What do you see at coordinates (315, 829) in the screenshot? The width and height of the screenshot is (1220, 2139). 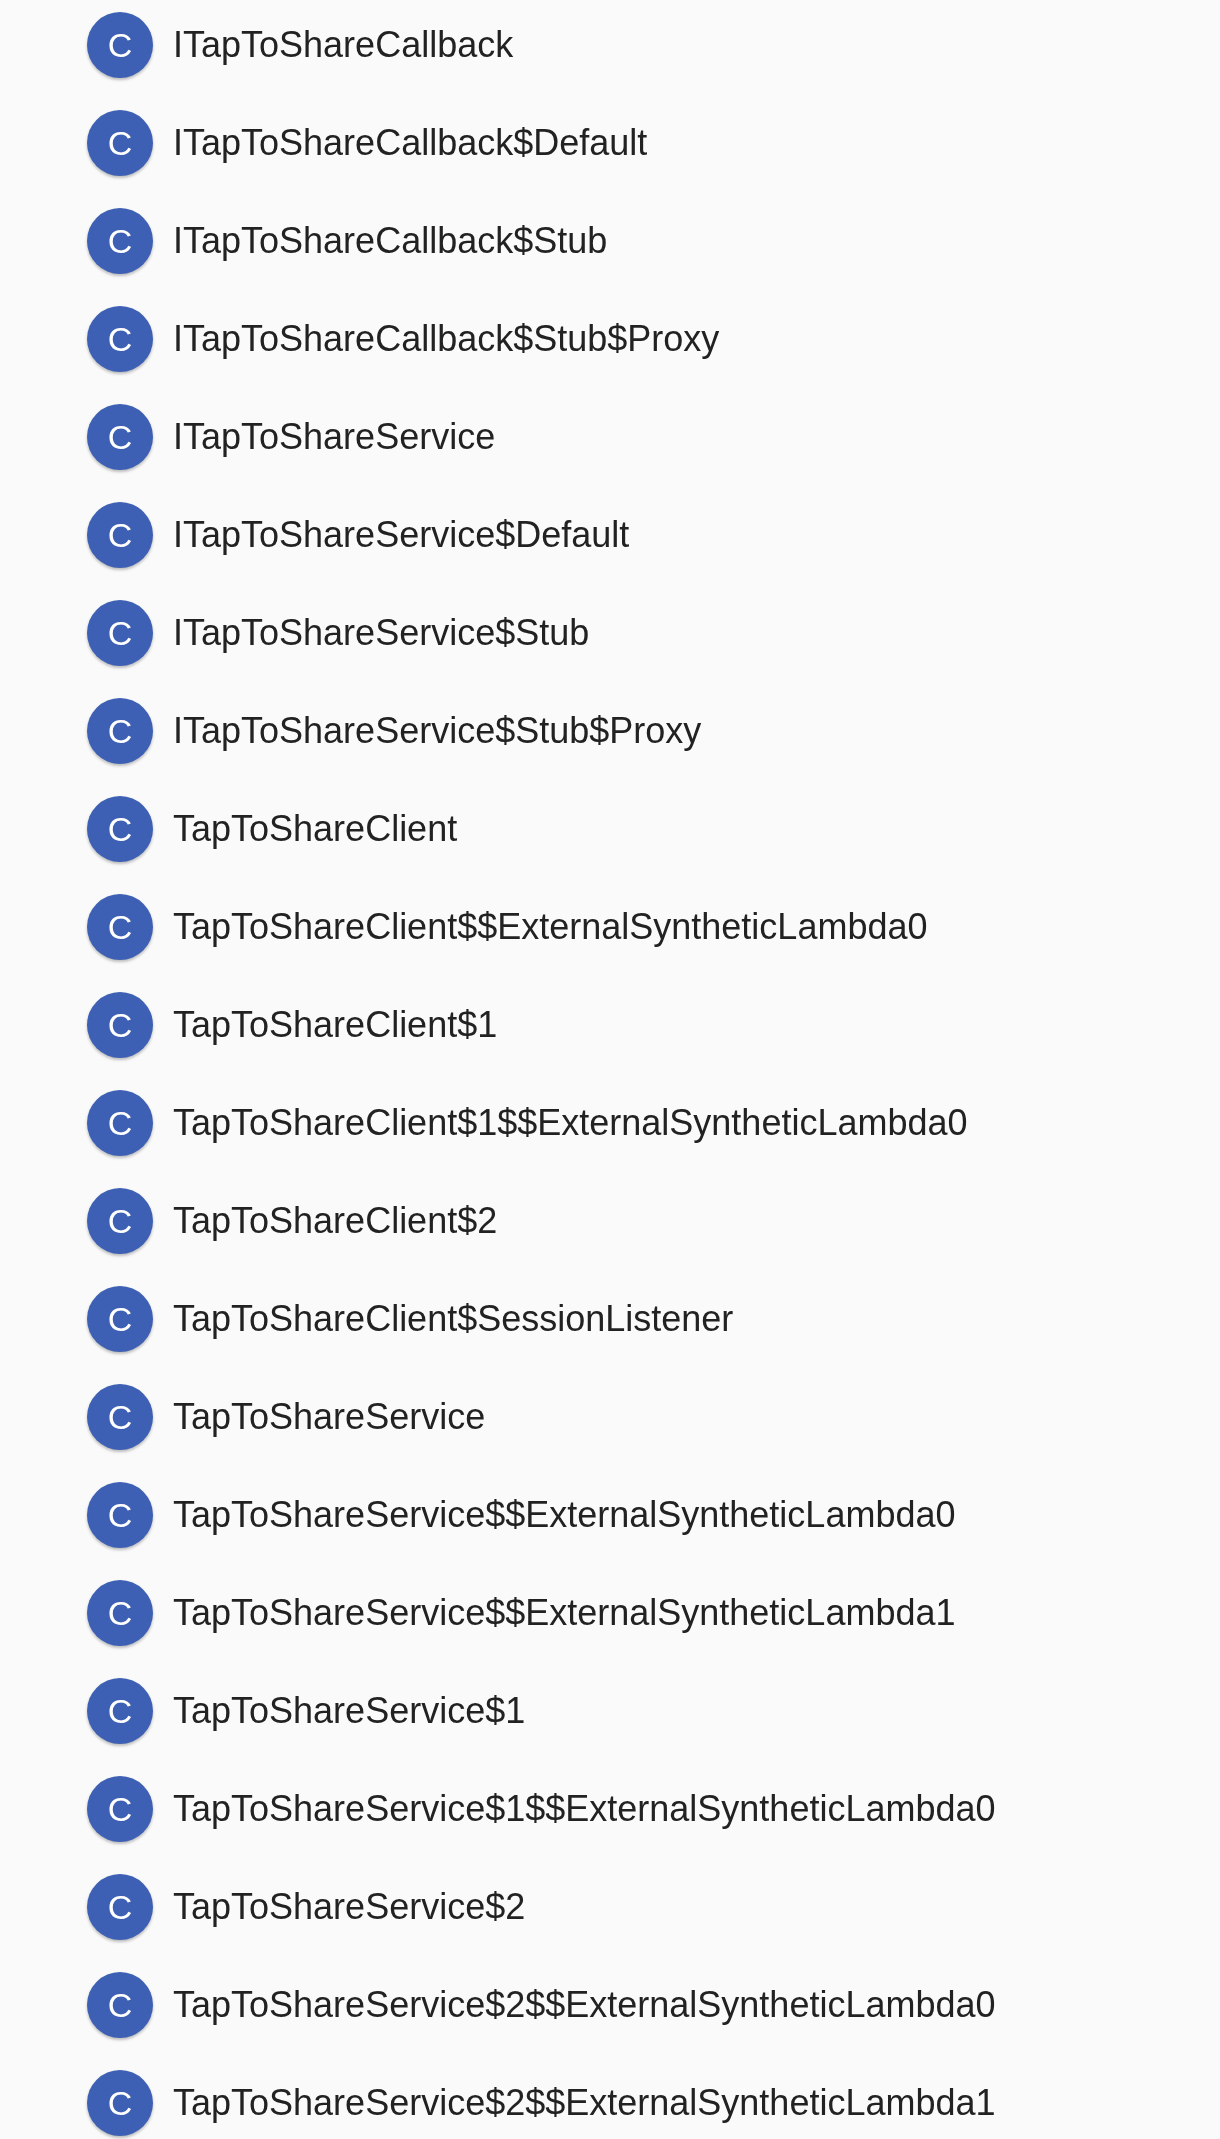 I see `class-name: TapToShareClient` at bounding box center [315, 829].